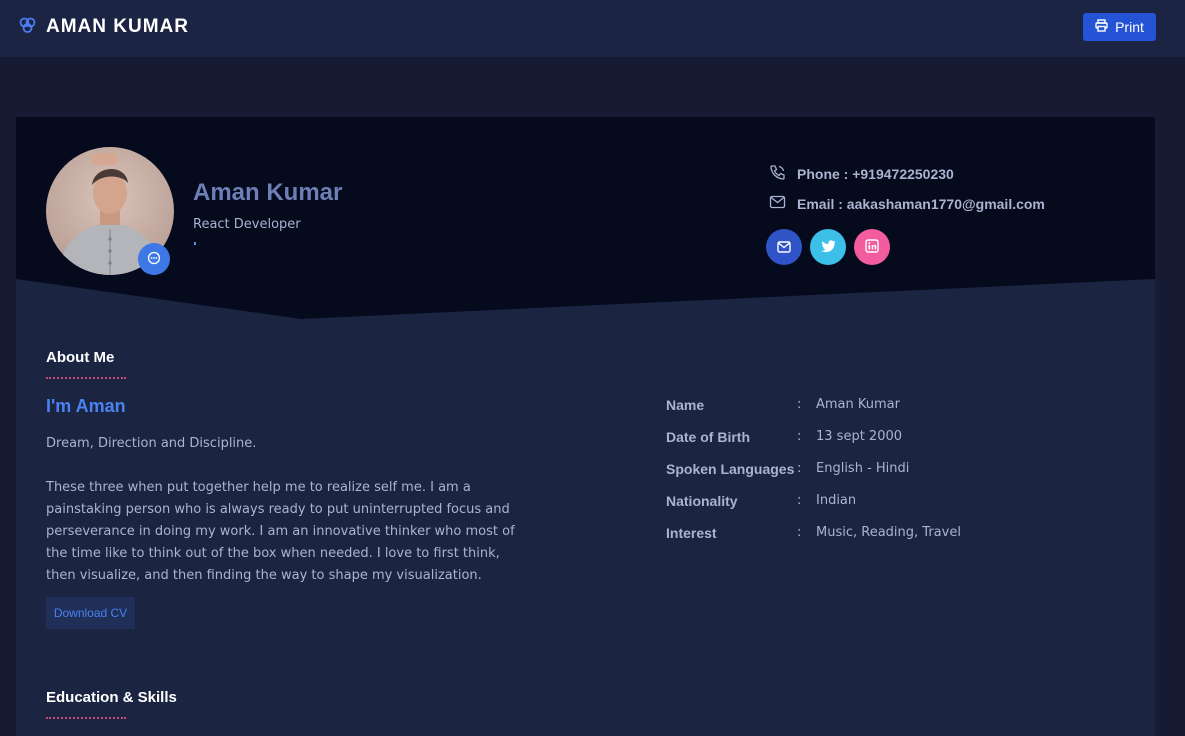  Describe the element at coordinates (86, 378) in the screenshot. I see `about-underline` at that location.